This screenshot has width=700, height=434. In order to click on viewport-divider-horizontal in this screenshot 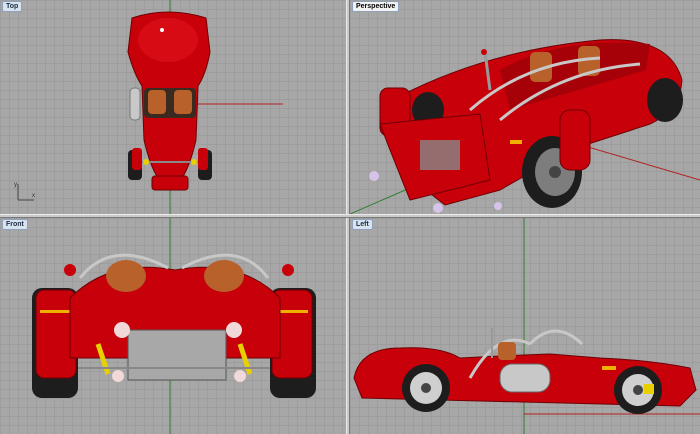, I will do `click(350, 216)`.